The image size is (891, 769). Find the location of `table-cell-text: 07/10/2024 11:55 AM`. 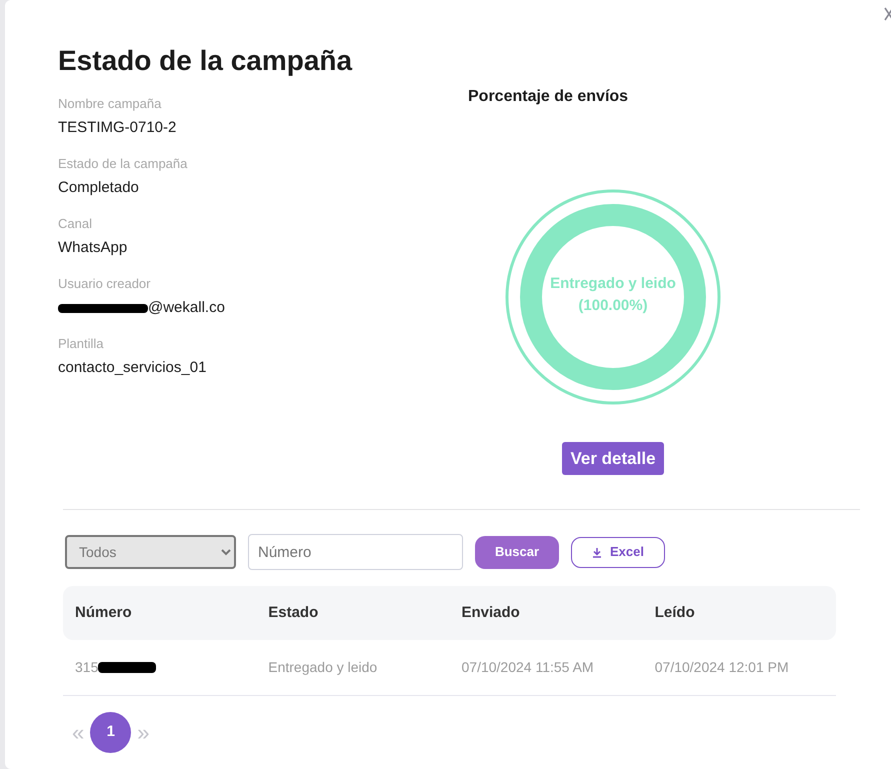

table-cell-text: 07/10/2024 11:55 AM is located at coordinates (528, 668).